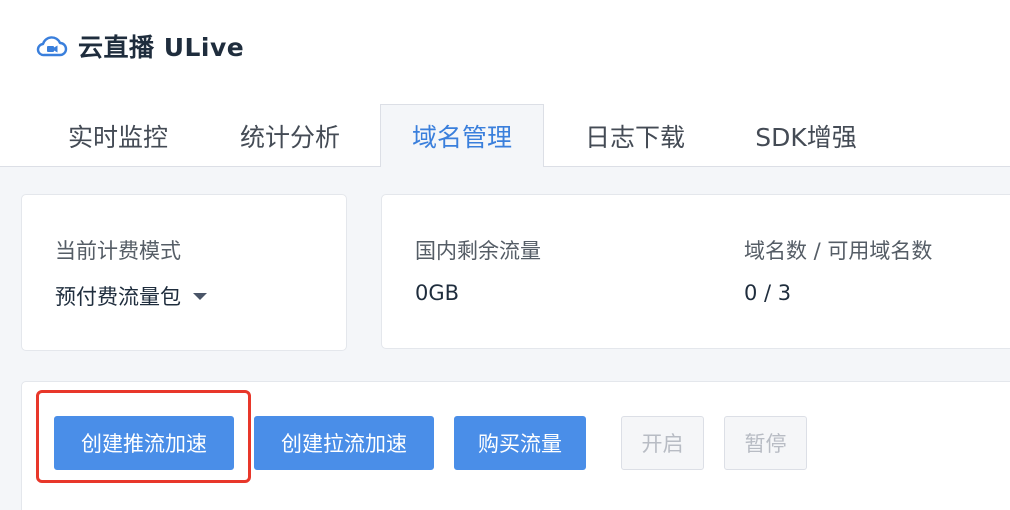  What do you see at coordinates (118, 297) in the screenshot?
I see `billing-mode-value: 预付费流量包` at bounding box center [118, 297].